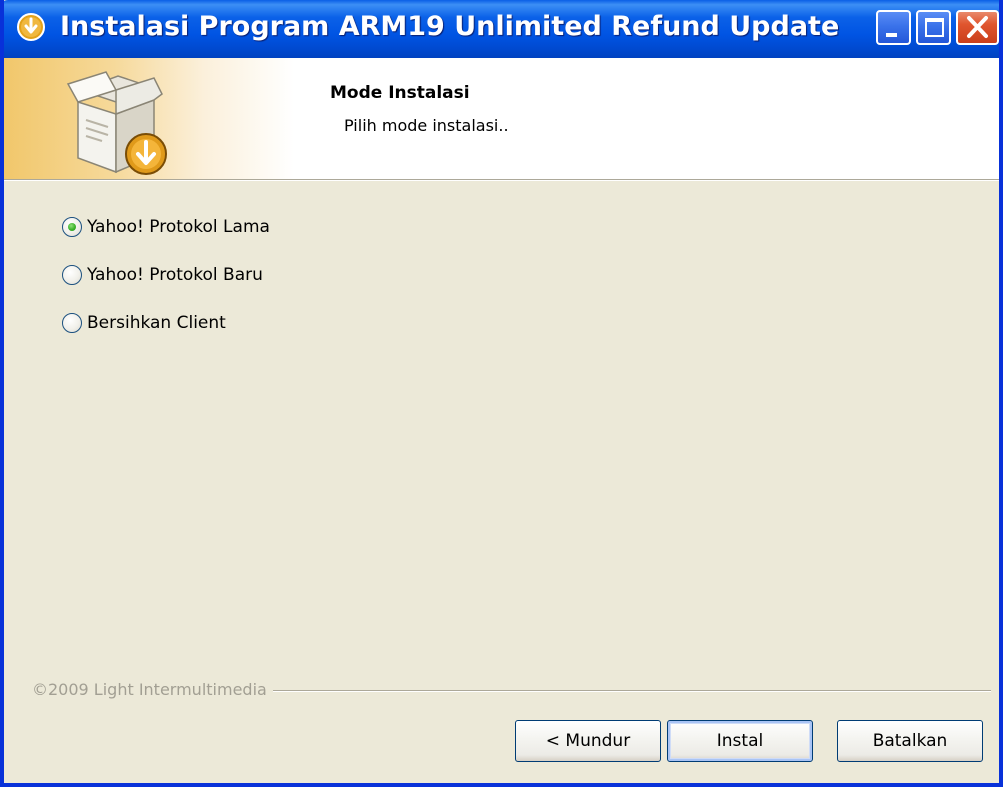 The height and width of the screenshot is (787, 1003). What do you see at coordinates (400, 93) in the screenshot?
I see `page-title: Mode Instalasi` at bounding box center [400, 93].